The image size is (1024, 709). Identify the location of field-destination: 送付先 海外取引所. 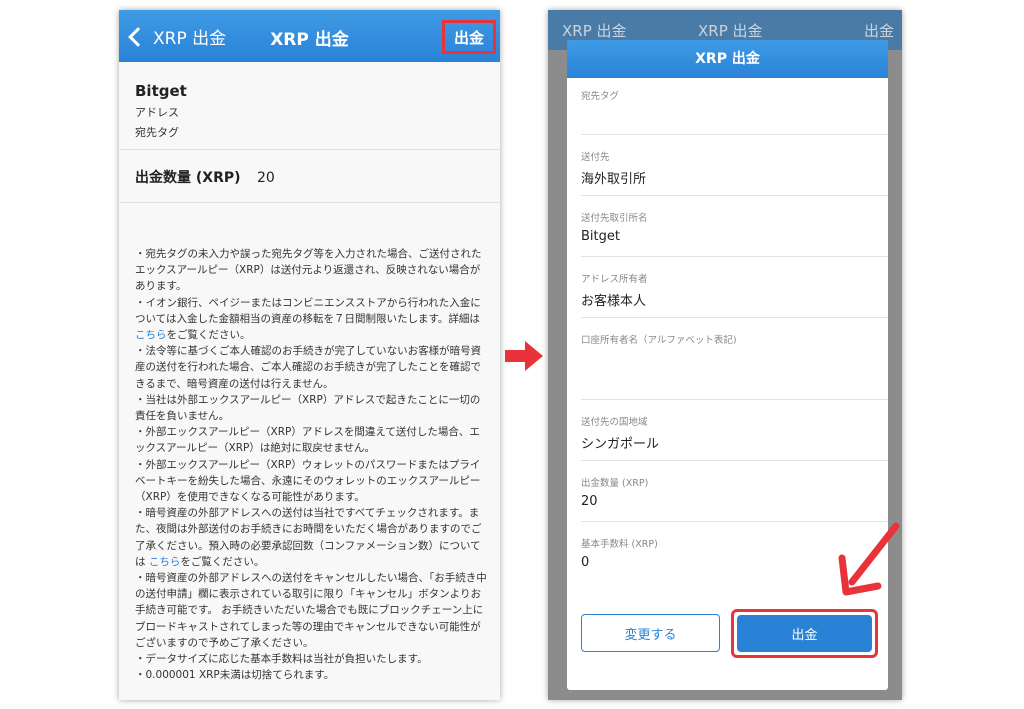
(734, 165).